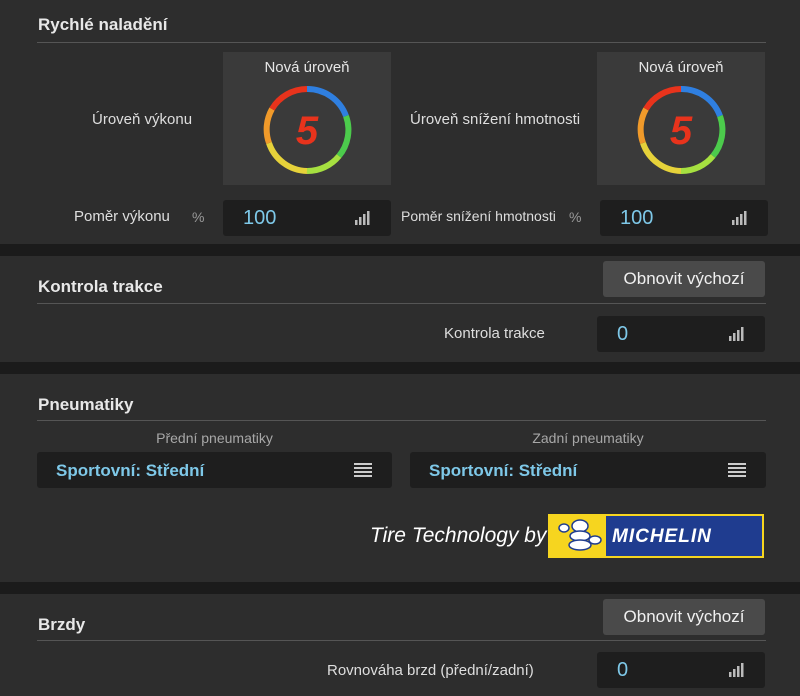  I want to click on michelin-logo: MICHELIN, so click(656, 536).